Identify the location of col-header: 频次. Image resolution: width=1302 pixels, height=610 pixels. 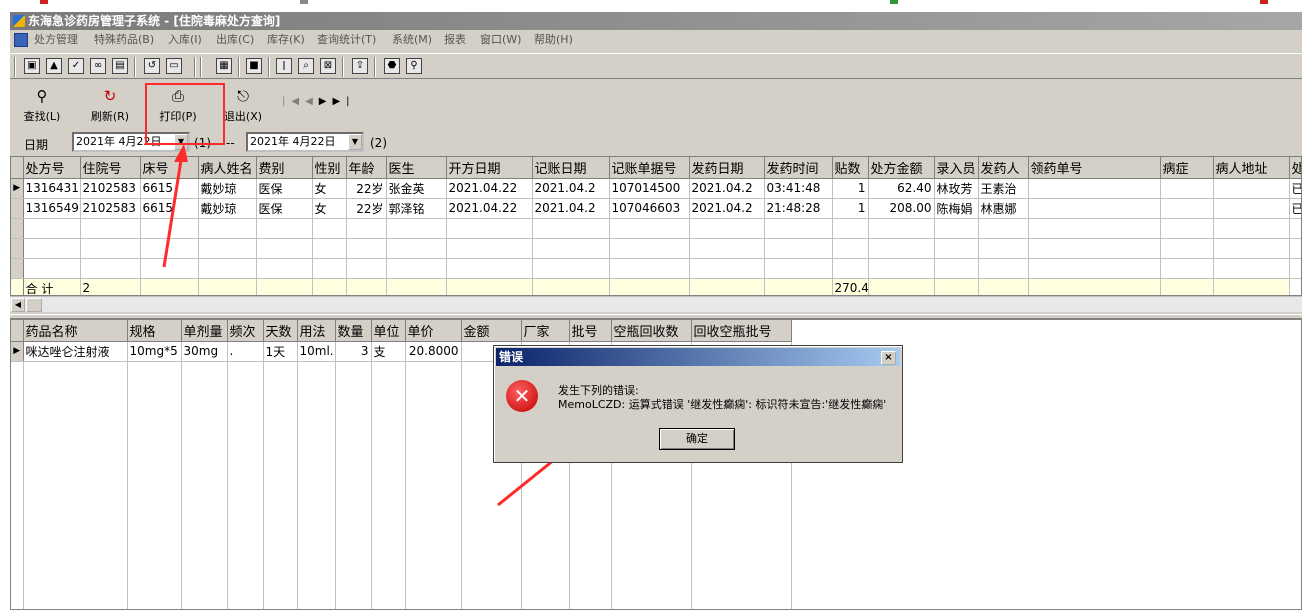
(245, 331).